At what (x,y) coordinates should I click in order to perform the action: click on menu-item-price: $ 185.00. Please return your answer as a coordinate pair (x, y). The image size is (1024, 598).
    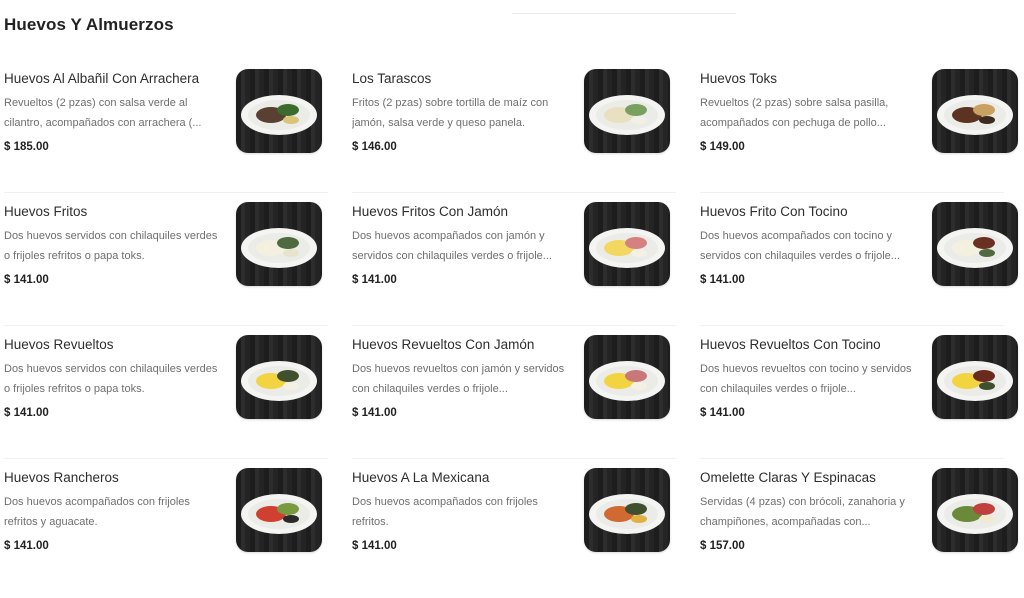
    Looking at the image, I should click on (26, 147).